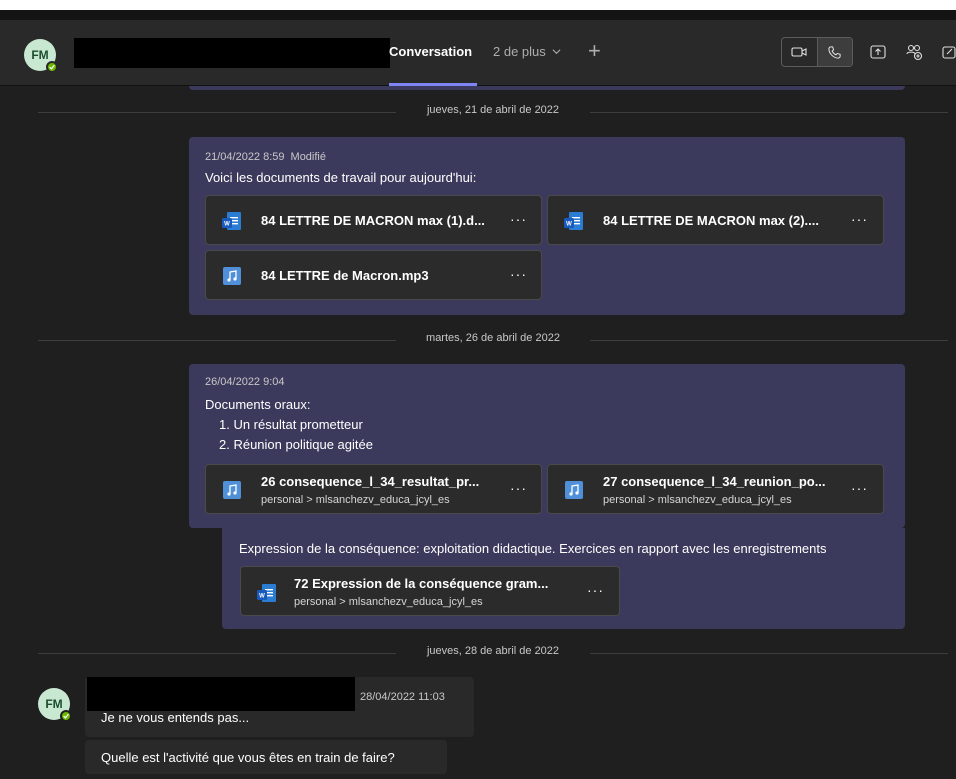 The height and width of the screenshot is (779, 956). What do you see at coordinates (245, 157) in the screenshot?
I see `message-timestamp: 21/04/2022 8:59` at bounding box center [245, 157].